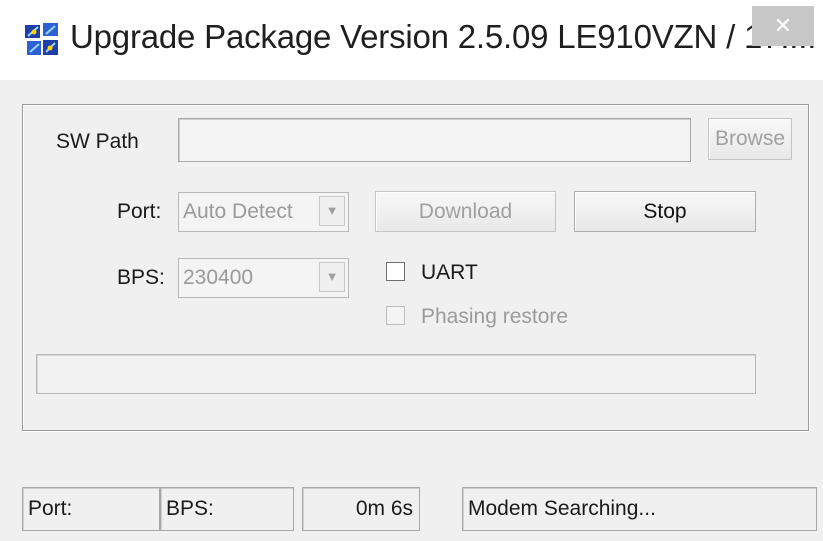 The image size is (823, 541). Describe the element at coordinates (395, 271) in the screenshot. I see `uart-checkbox` at that location.